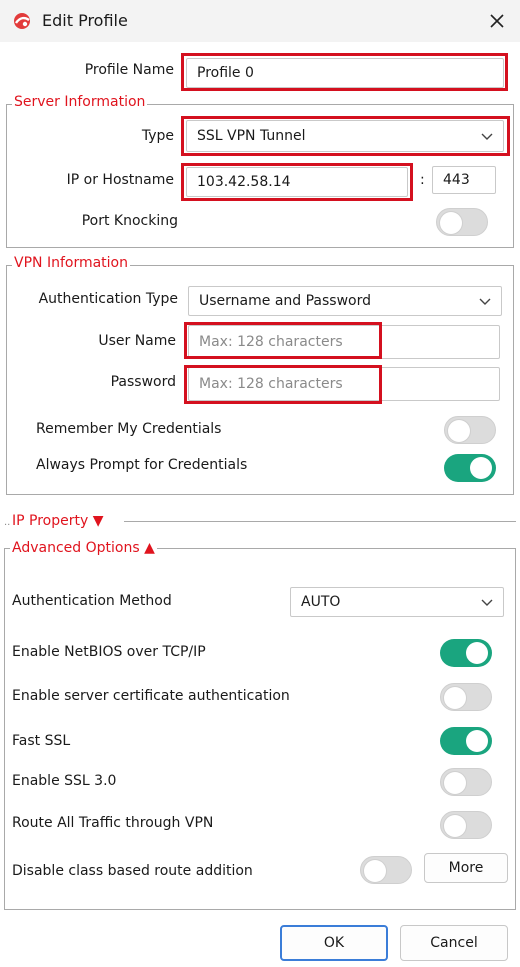  What do you see at coordinates (129, 221) in the screenshot?
I see `port-knocking-label: Port Knocking` at bounding box center [129, 221].